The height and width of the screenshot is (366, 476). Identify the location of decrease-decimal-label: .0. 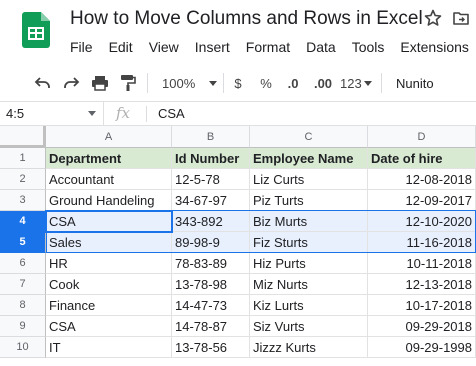
(293, 83).